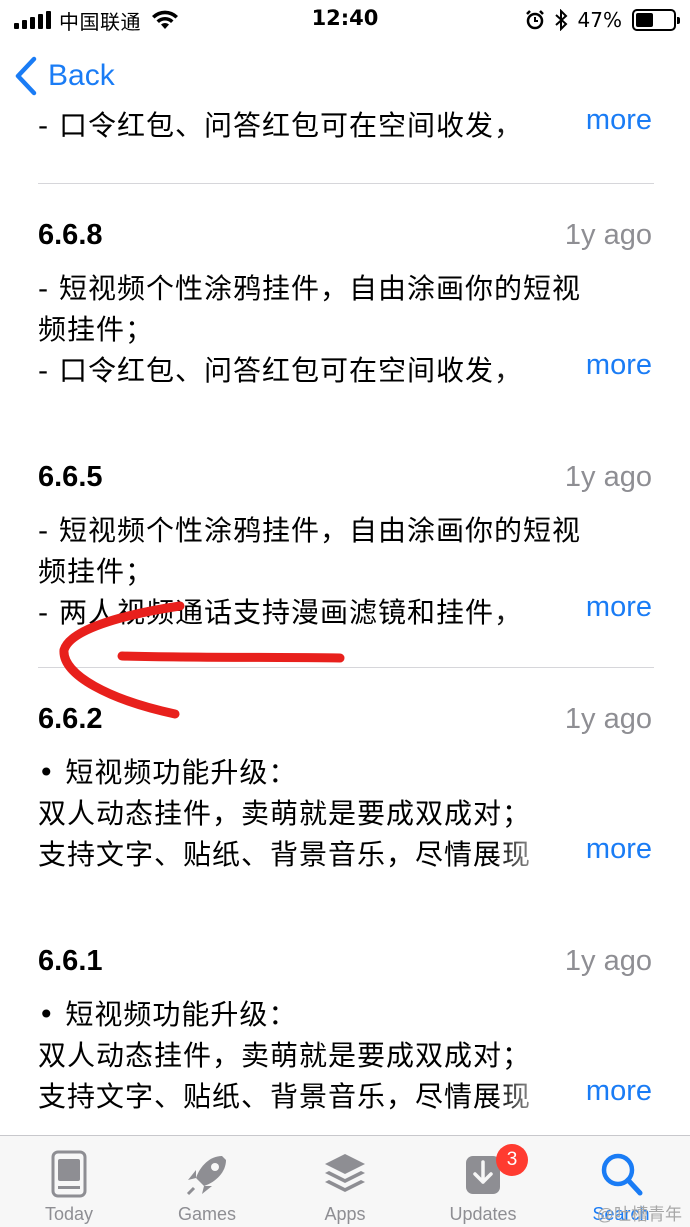  Describe the element at coordinates (69, 1174) in the screenshot. I see `today-icon` at that location.